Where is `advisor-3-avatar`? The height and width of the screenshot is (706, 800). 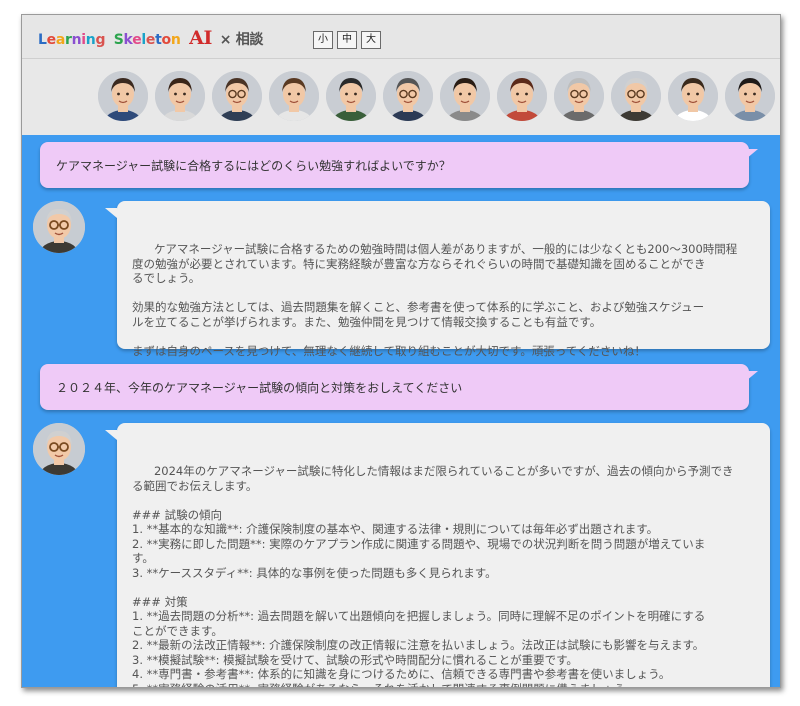
advisor-3-avatar is located at coordinates (237, 96).